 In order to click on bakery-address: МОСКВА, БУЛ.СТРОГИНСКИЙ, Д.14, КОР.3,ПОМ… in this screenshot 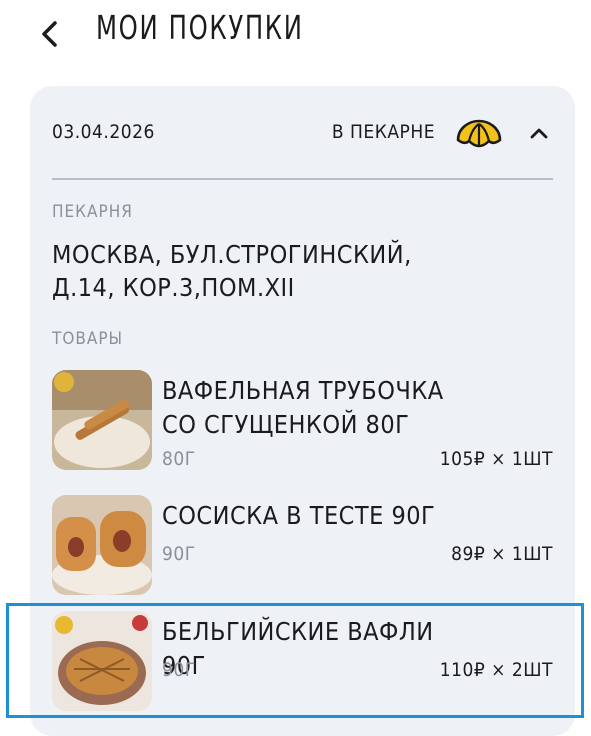, I will do `click(232, 271)`.